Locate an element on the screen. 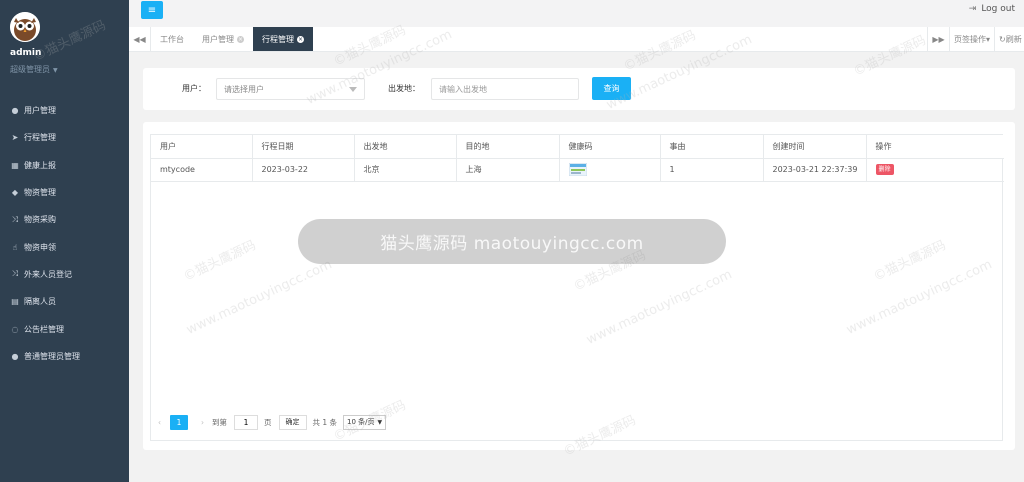  column-header-destination: 目的地 is located at coordinates (508, 147).